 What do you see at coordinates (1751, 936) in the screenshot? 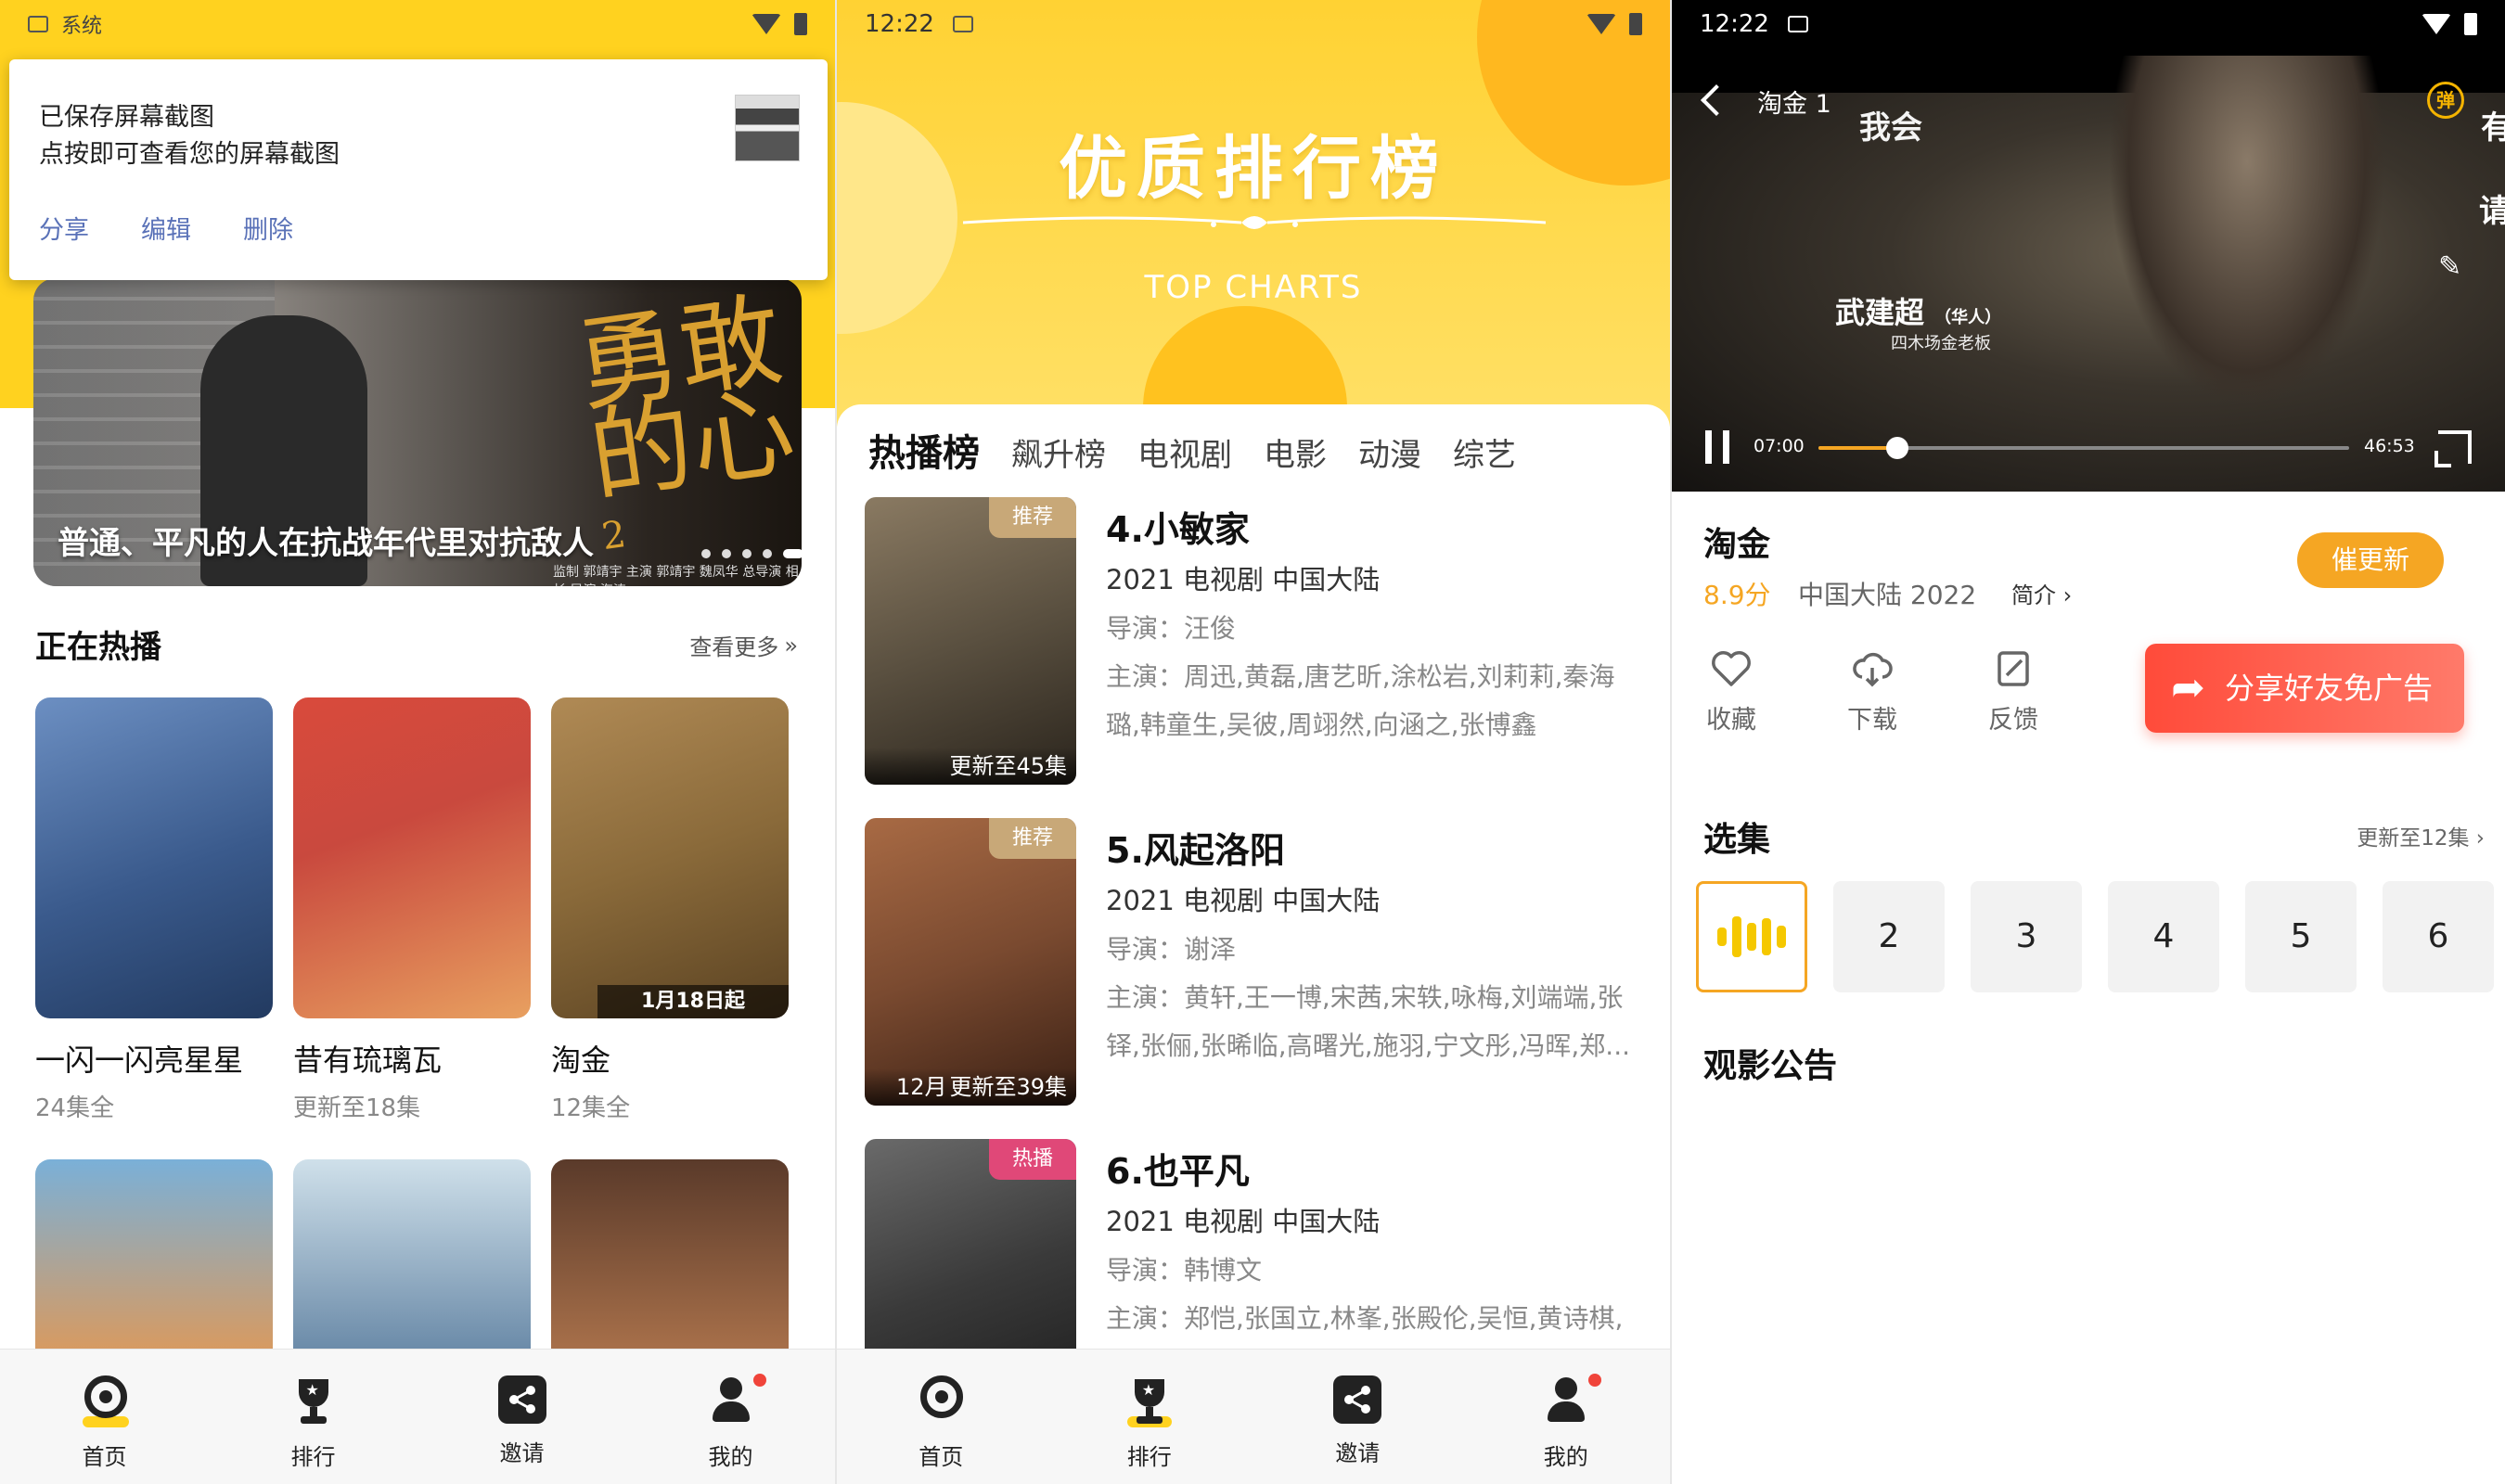
I see `episode-playing` at bounding box center [1751, 936].